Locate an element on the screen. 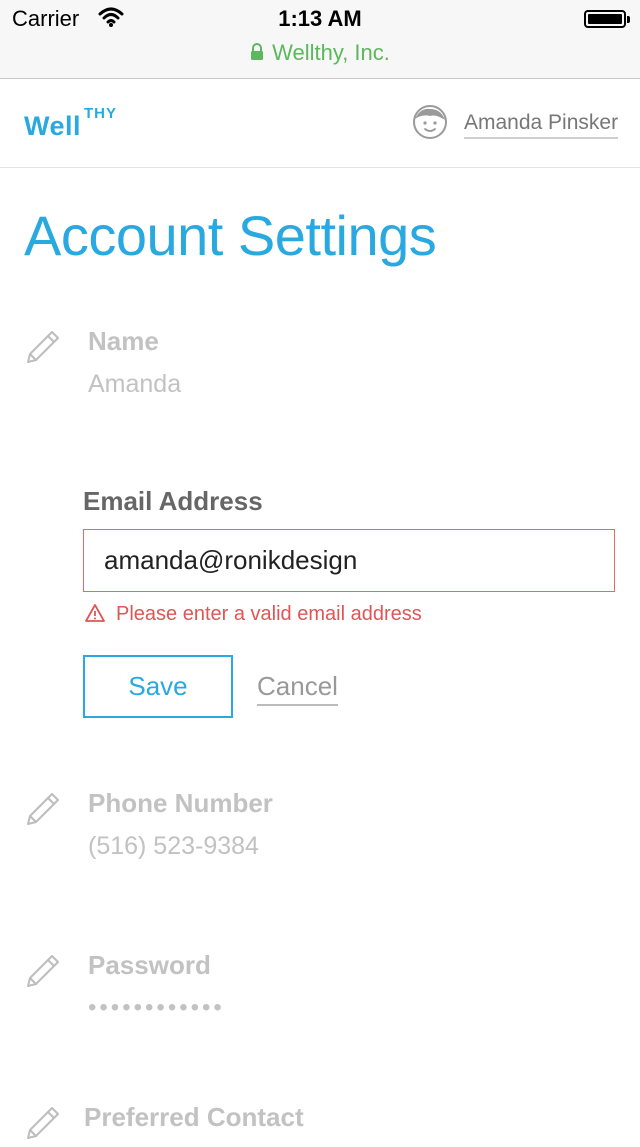 This screenshot has width=640, height=1147. email-error-message: Please enter a valid email address is located at coordinates (253, 616).